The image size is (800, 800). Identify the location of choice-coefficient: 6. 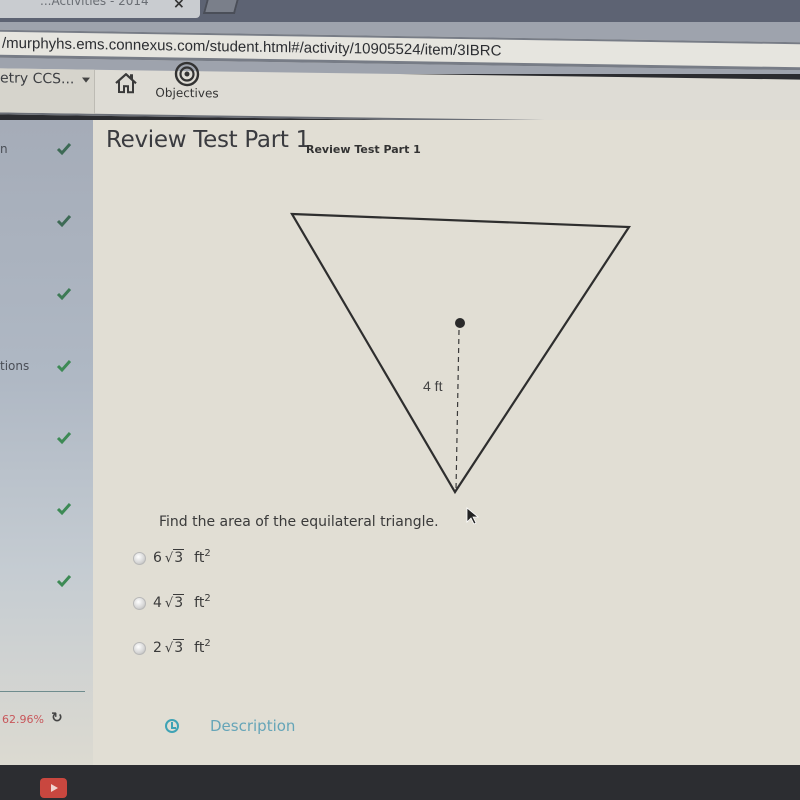
(157, 558).